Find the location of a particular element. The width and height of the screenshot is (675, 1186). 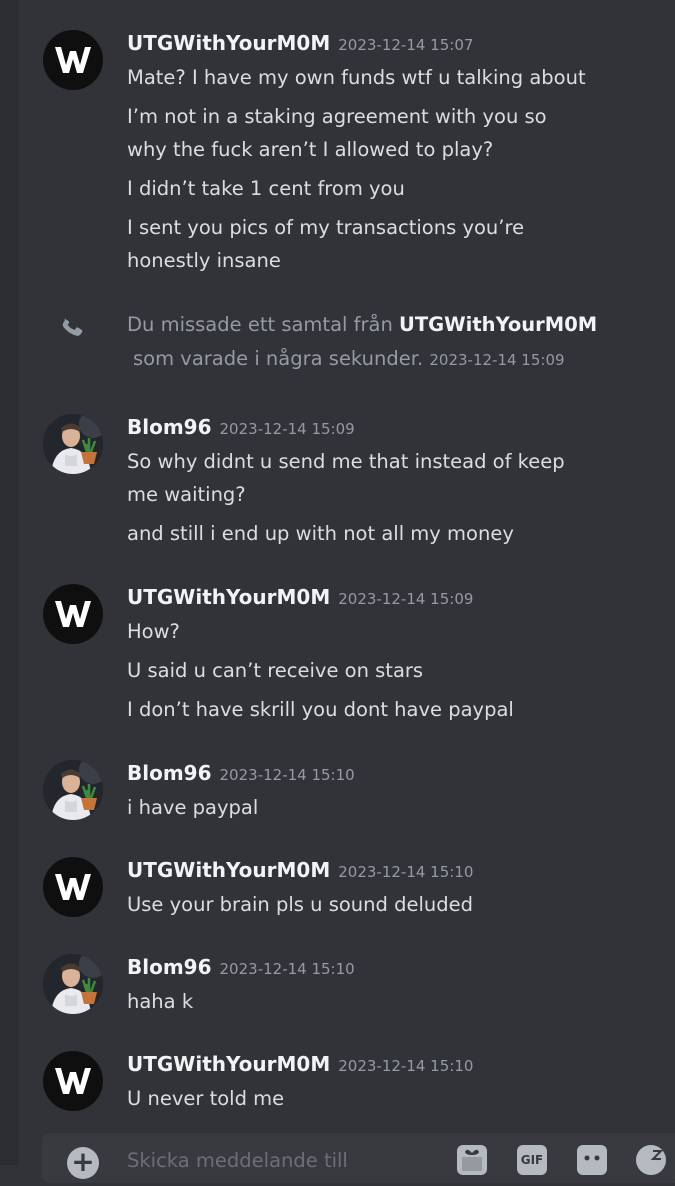

phone-missed-icon is located at coordinates (72, 327).